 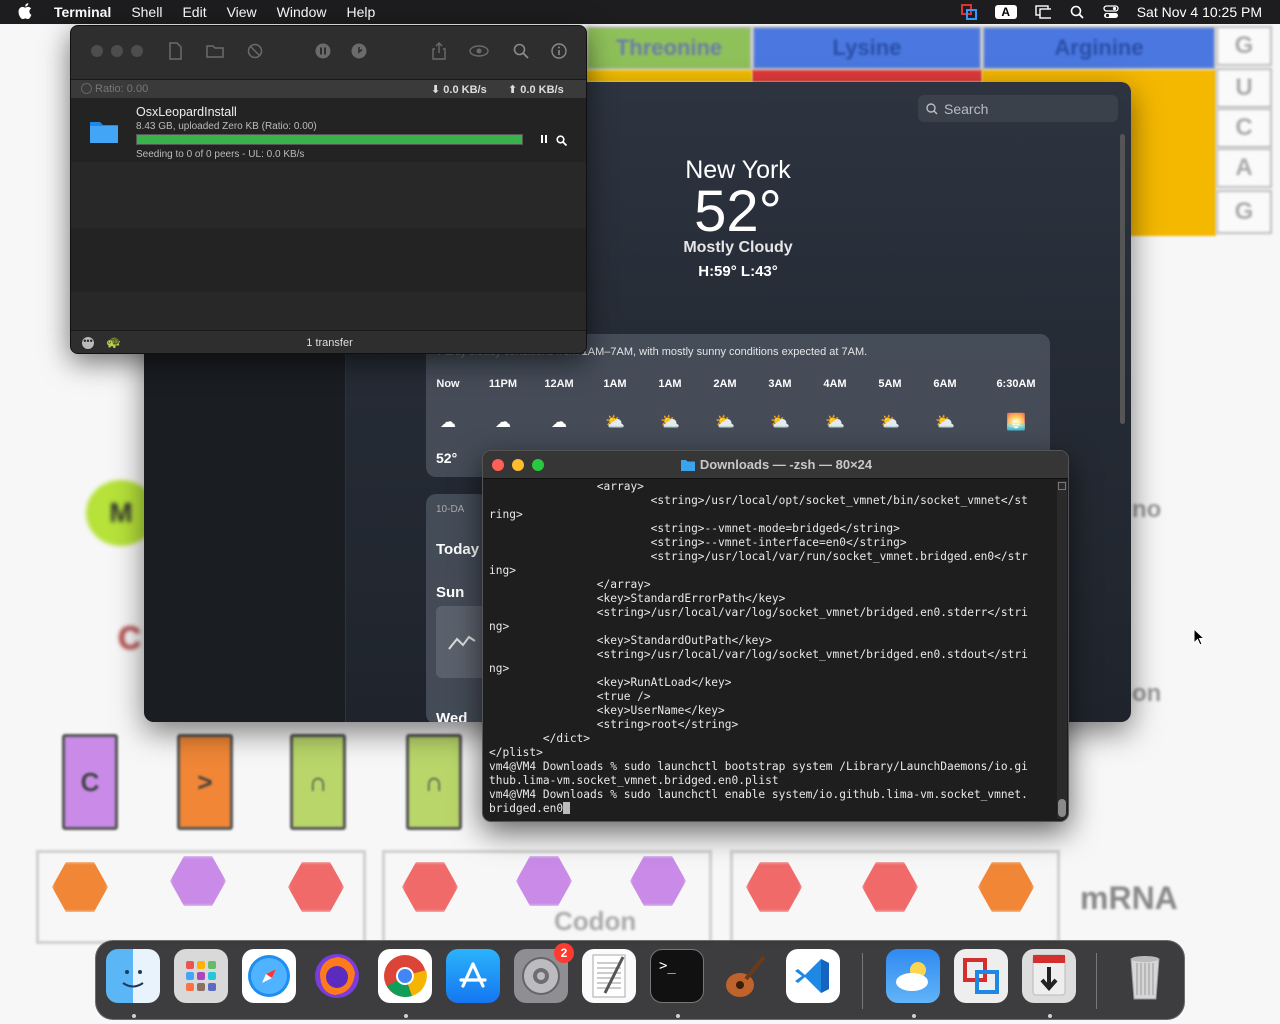 I want to click on share-icon, so click(x=439, y=51).